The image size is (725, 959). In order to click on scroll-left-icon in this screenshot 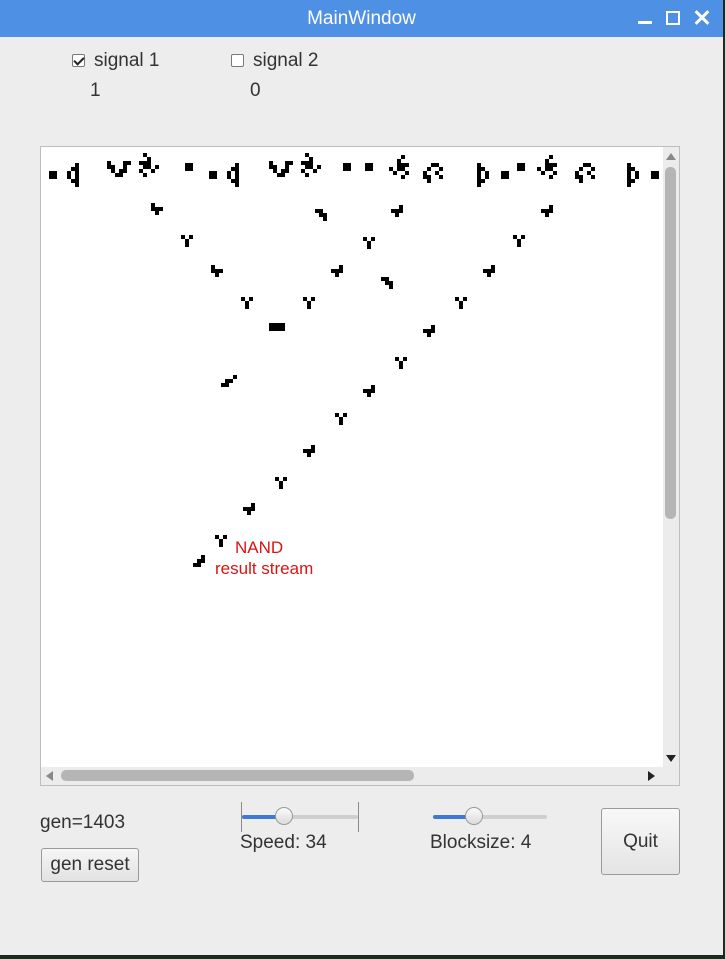, I will do `click(49, 776)`.